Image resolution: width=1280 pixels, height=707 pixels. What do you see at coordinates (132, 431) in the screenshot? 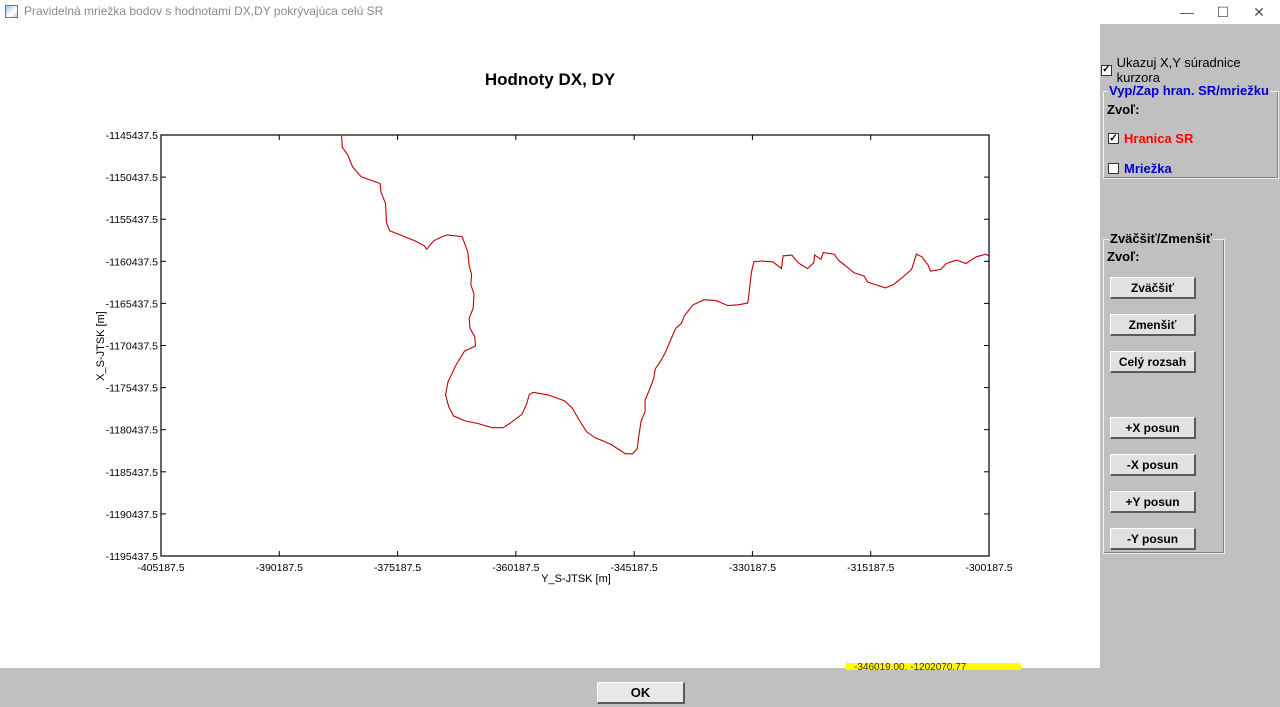
I see `y-tick-label: -1180437.5` at bounding box center [132, 431].